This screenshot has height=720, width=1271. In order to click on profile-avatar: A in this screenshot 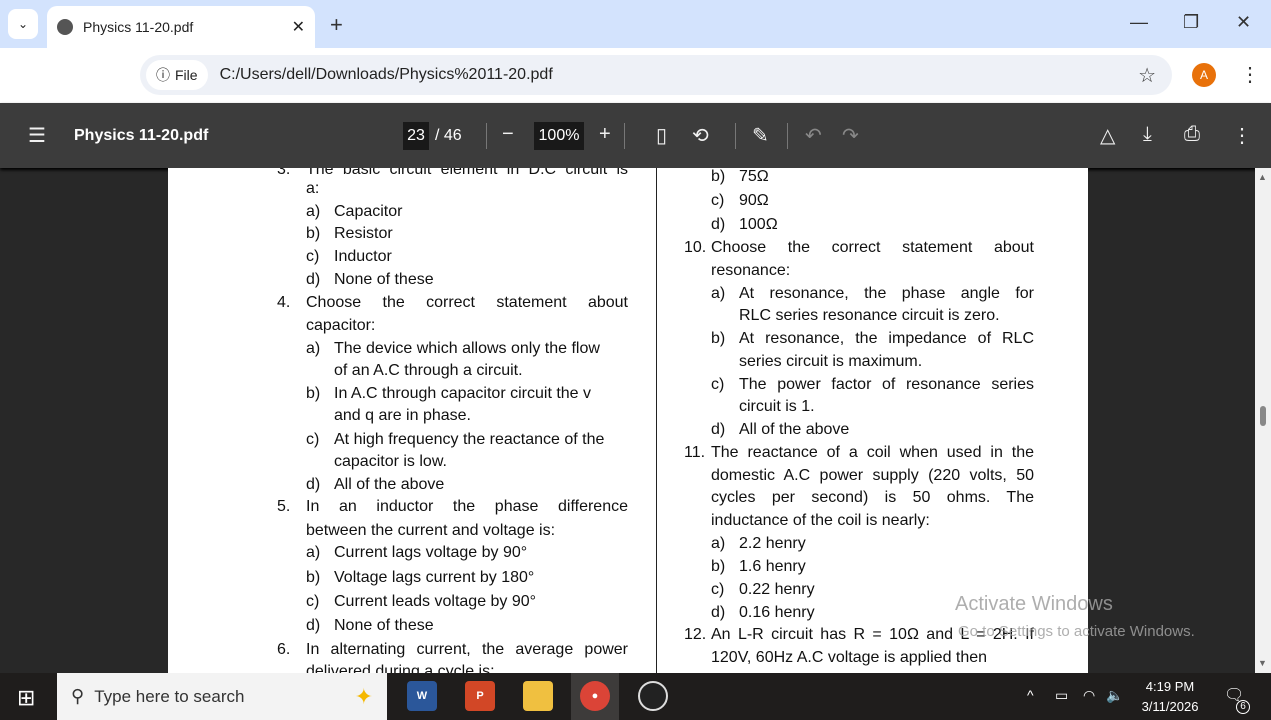, I will do `click(1204, 75)`.